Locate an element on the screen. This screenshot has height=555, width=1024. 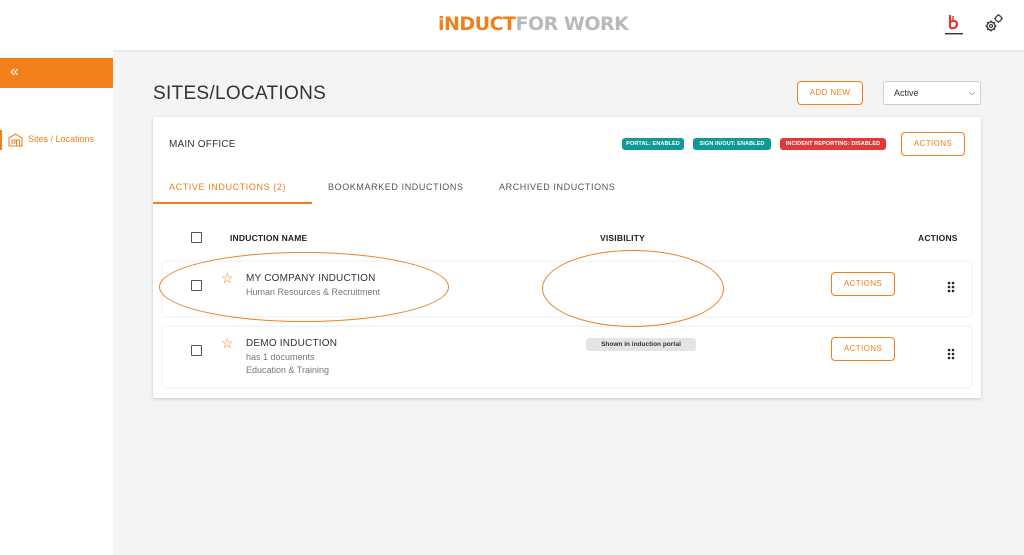
logo-part-for-work: FOR WORK is located at coordinates (572, 24).